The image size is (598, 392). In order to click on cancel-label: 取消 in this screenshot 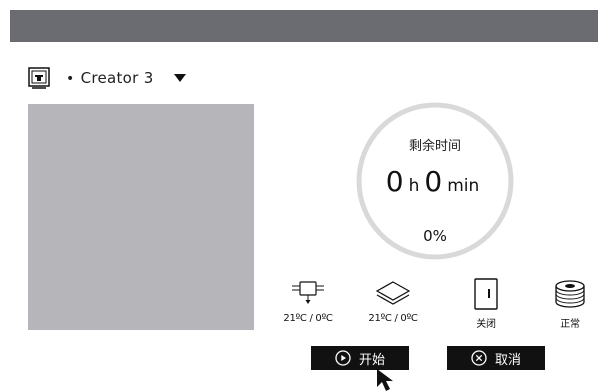, I will do `click(507, 360)`.